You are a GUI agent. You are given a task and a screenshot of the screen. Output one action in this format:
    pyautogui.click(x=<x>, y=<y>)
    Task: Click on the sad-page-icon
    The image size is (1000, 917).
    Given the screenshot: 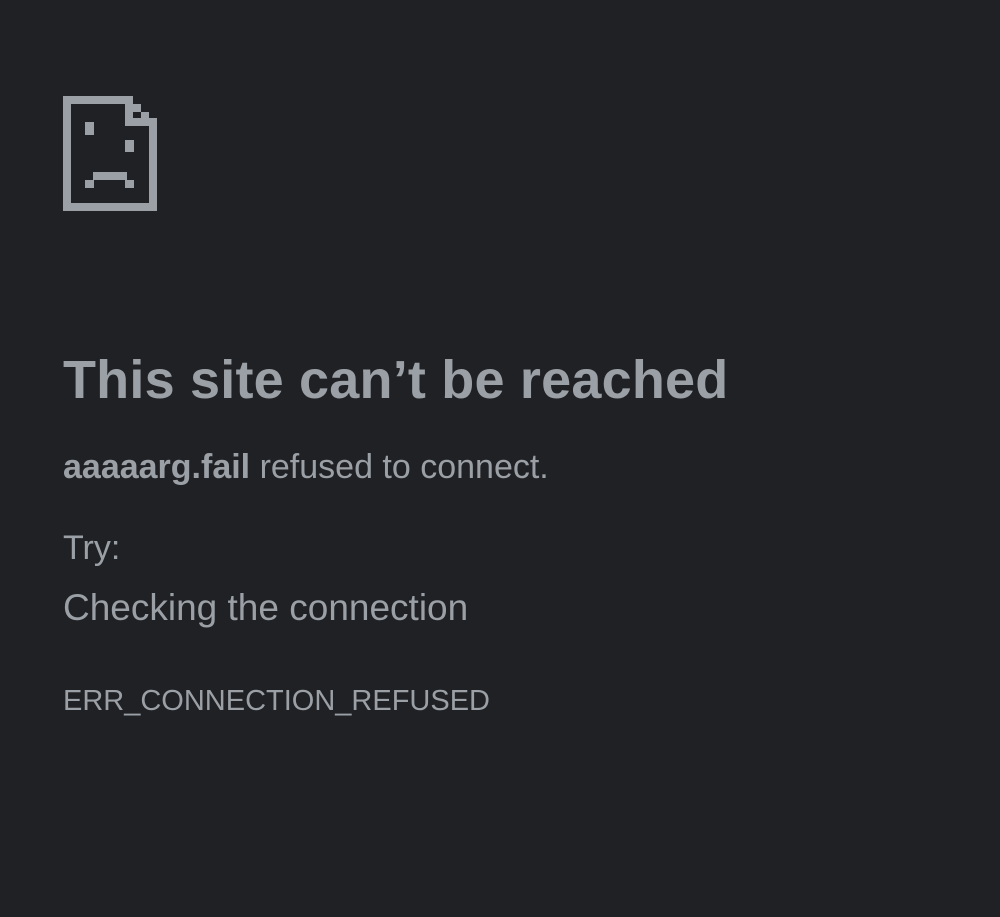 What is the action you would take?
    pyautogui.click(x=110, y=153)
    